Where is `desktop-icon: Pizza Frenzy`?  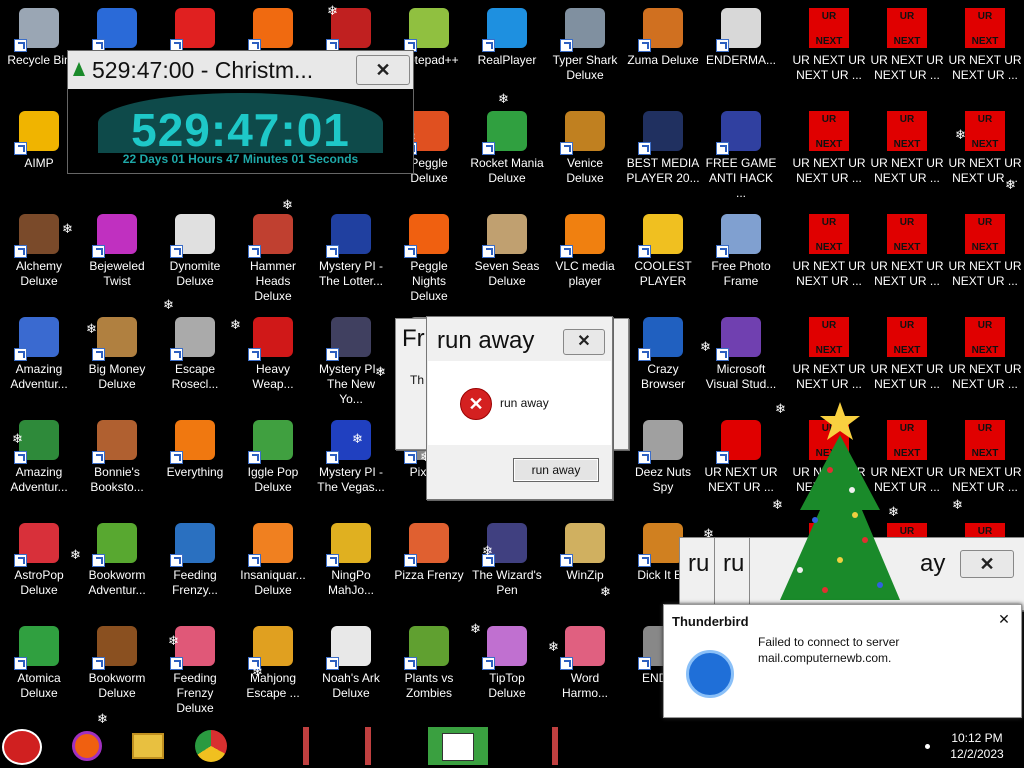
desktop-icon: Pizza Frenzy is located at coordinates (429, 568).